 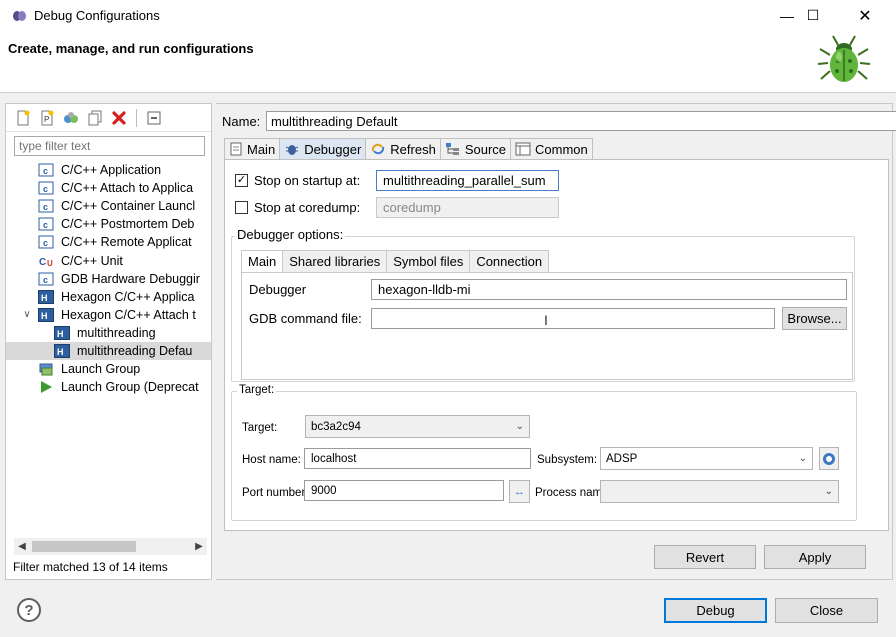 I want to click on delete-icon, so click(x=119, y=118).